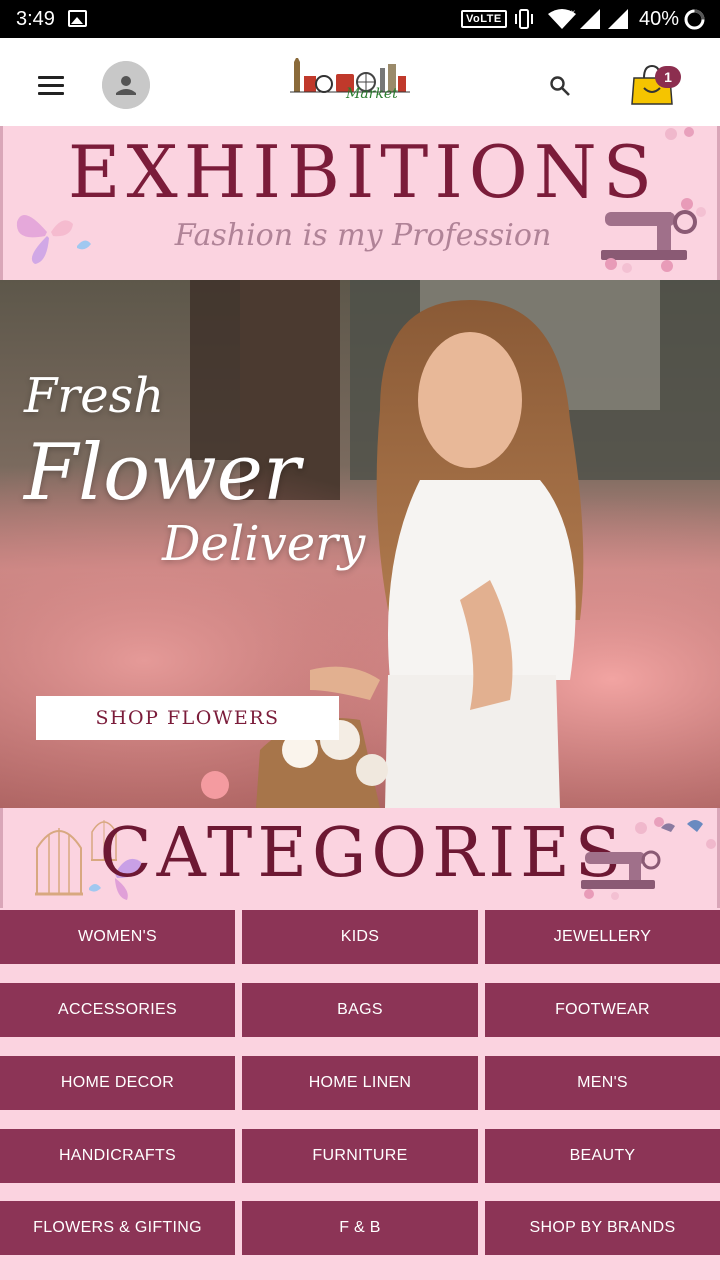  What do you see at coordinates (264, 544) in the screenshot?
I see `hero-script-delivery: Delivery` at bounding box center [264, 544].